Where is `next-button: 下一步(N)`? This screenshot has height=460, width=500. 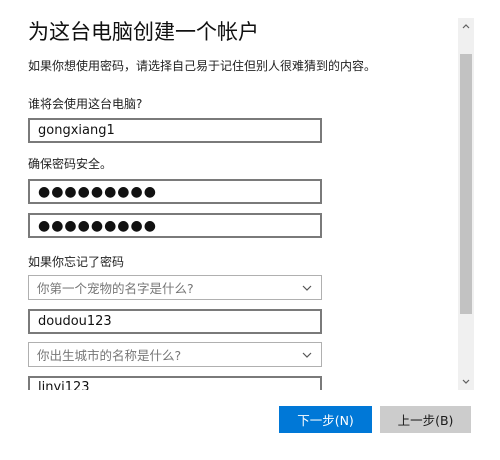 next-button: 下一步(N) is located at coordinates (325, 419).